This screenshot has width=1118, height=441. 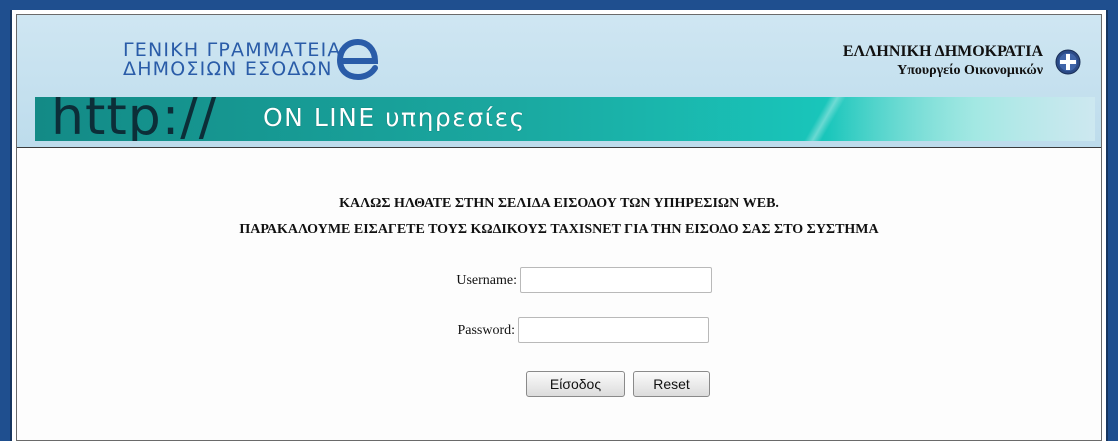 I want to click on login-button: Είσοδος, so click(x=575, y=384).